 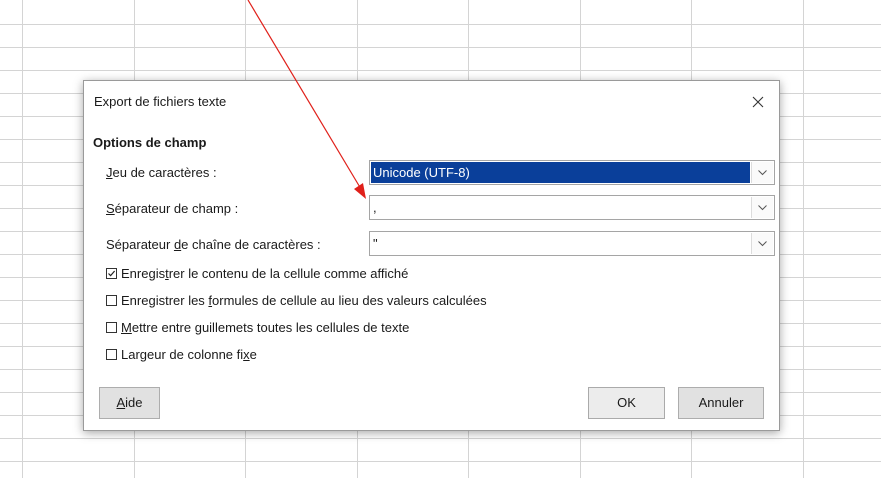 What do you see at coordinates (431, 102) in the screenshot?
I see `dialog-titlebar: Export de fichiers texte` at bounding box center [431, 102].